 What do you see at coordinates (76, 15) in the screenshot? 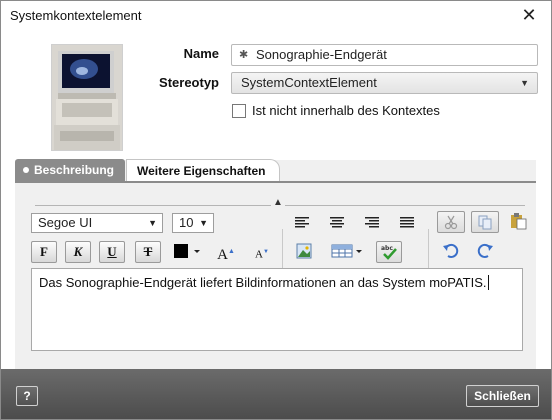
I see `window-title: Systemkontextelement` at bounding box center [76, 15].